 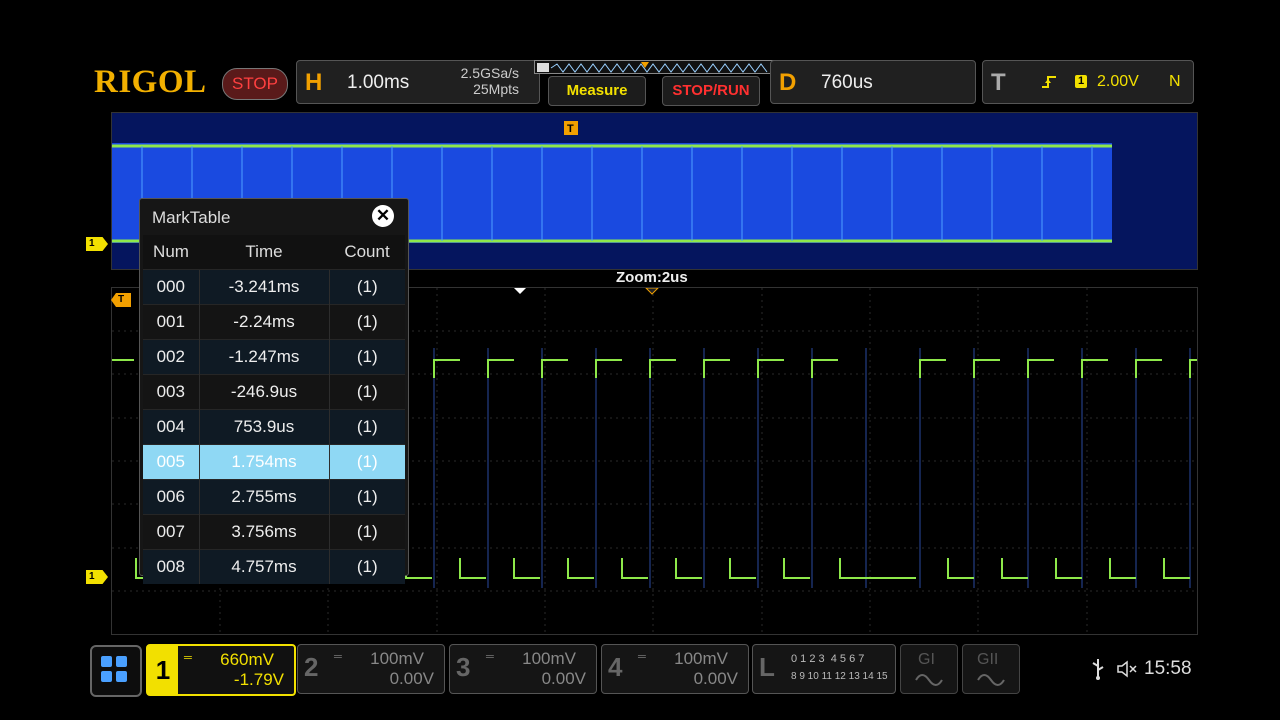 What do you see at coordinates (411, 678) in the screenshot?
I see `channel-2-offset: 0.00V` at bounding box center [411, 678].